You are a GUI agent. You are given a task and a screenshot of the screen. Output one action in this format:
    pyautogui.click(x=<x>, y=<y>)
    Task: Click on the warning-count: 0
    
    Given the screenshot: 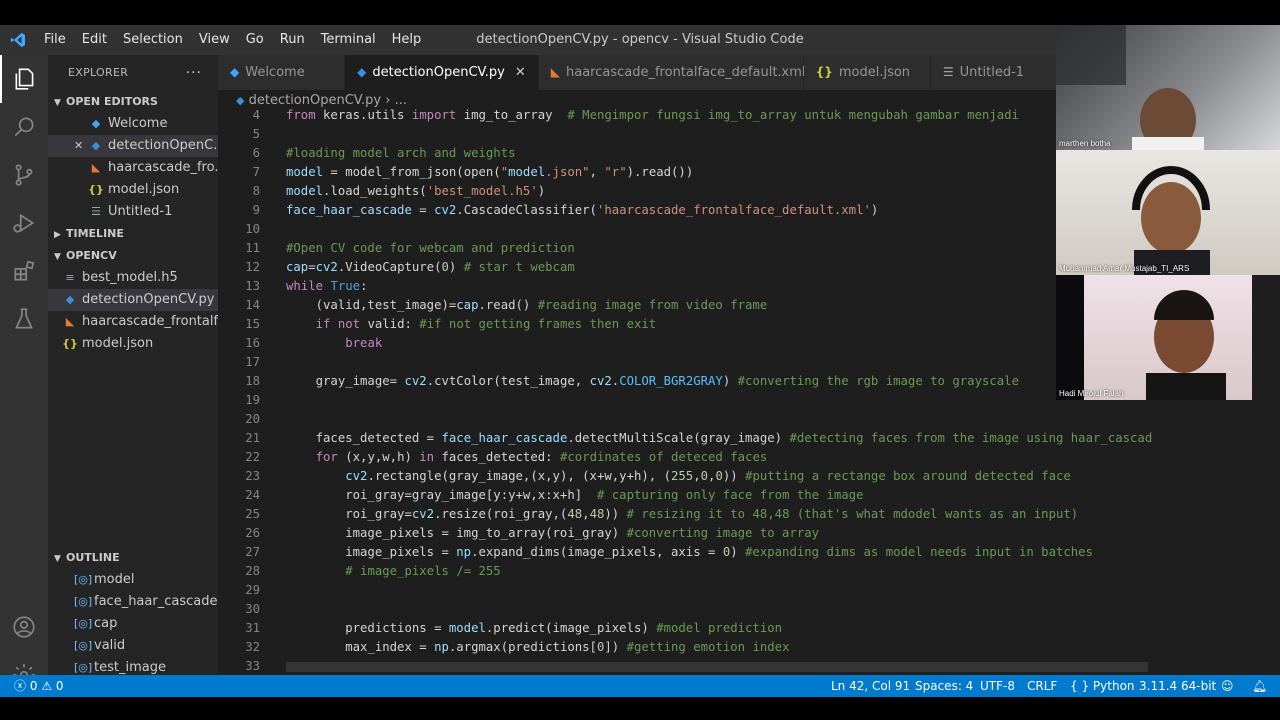 What is the action you would take?
    pyautogui.click(x=59, y=686)
    